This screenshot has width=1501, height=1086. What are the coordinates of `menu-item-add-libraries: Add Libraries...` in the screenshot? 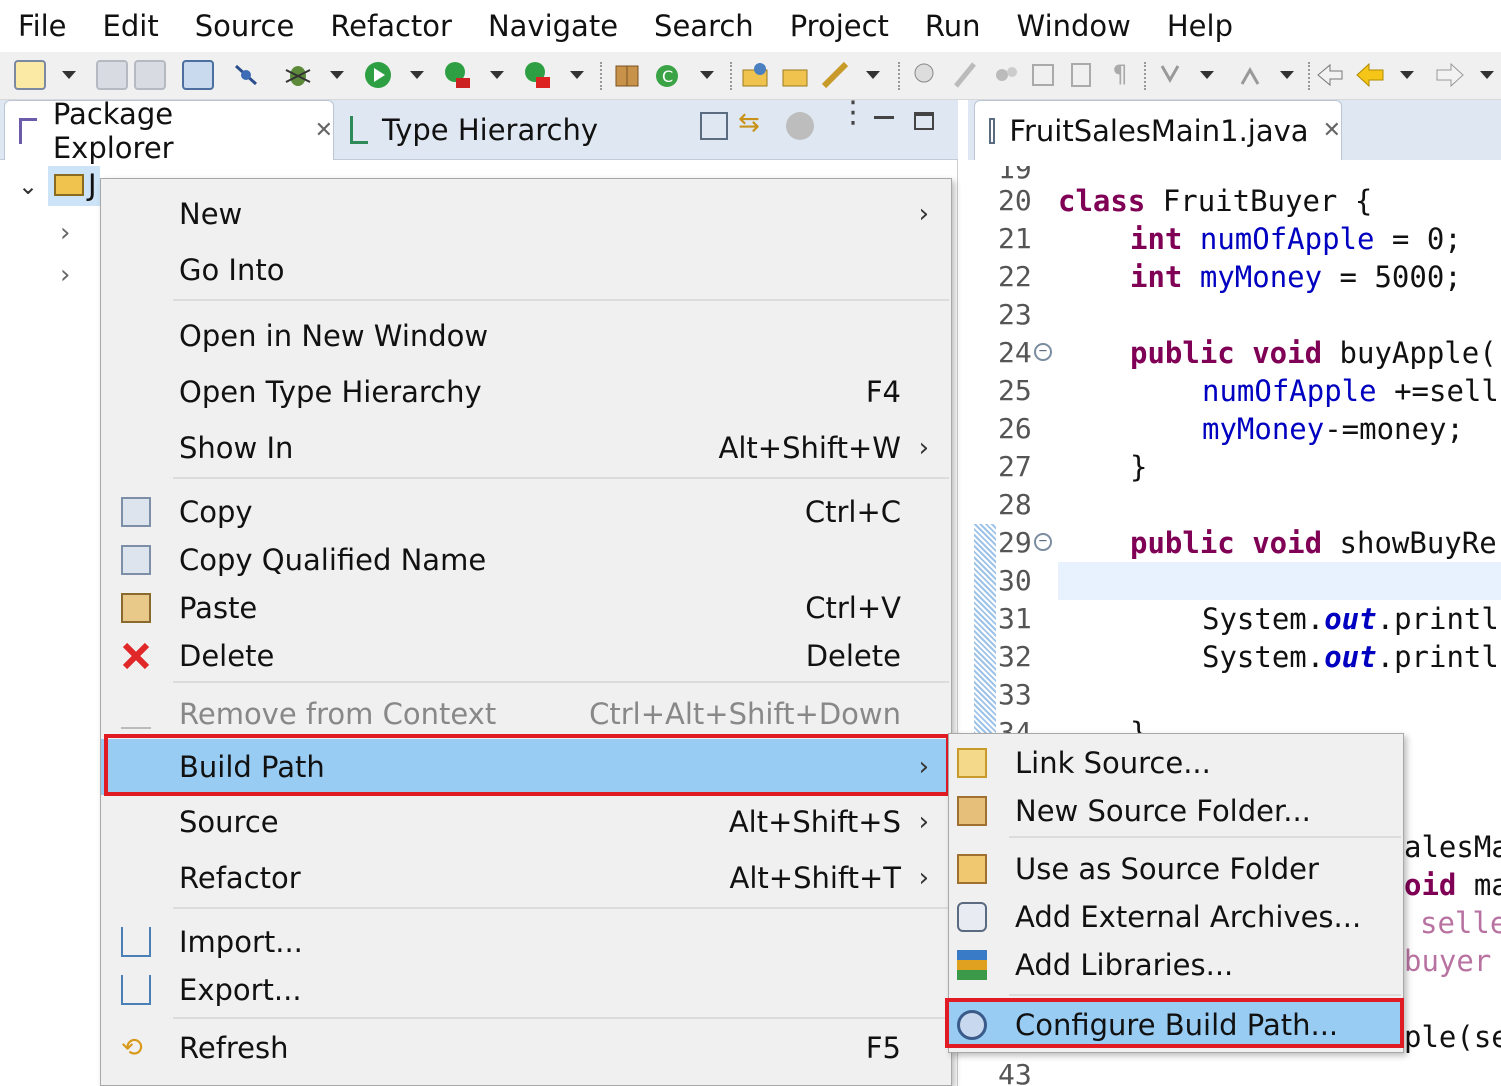 It's located at (1176, 965).